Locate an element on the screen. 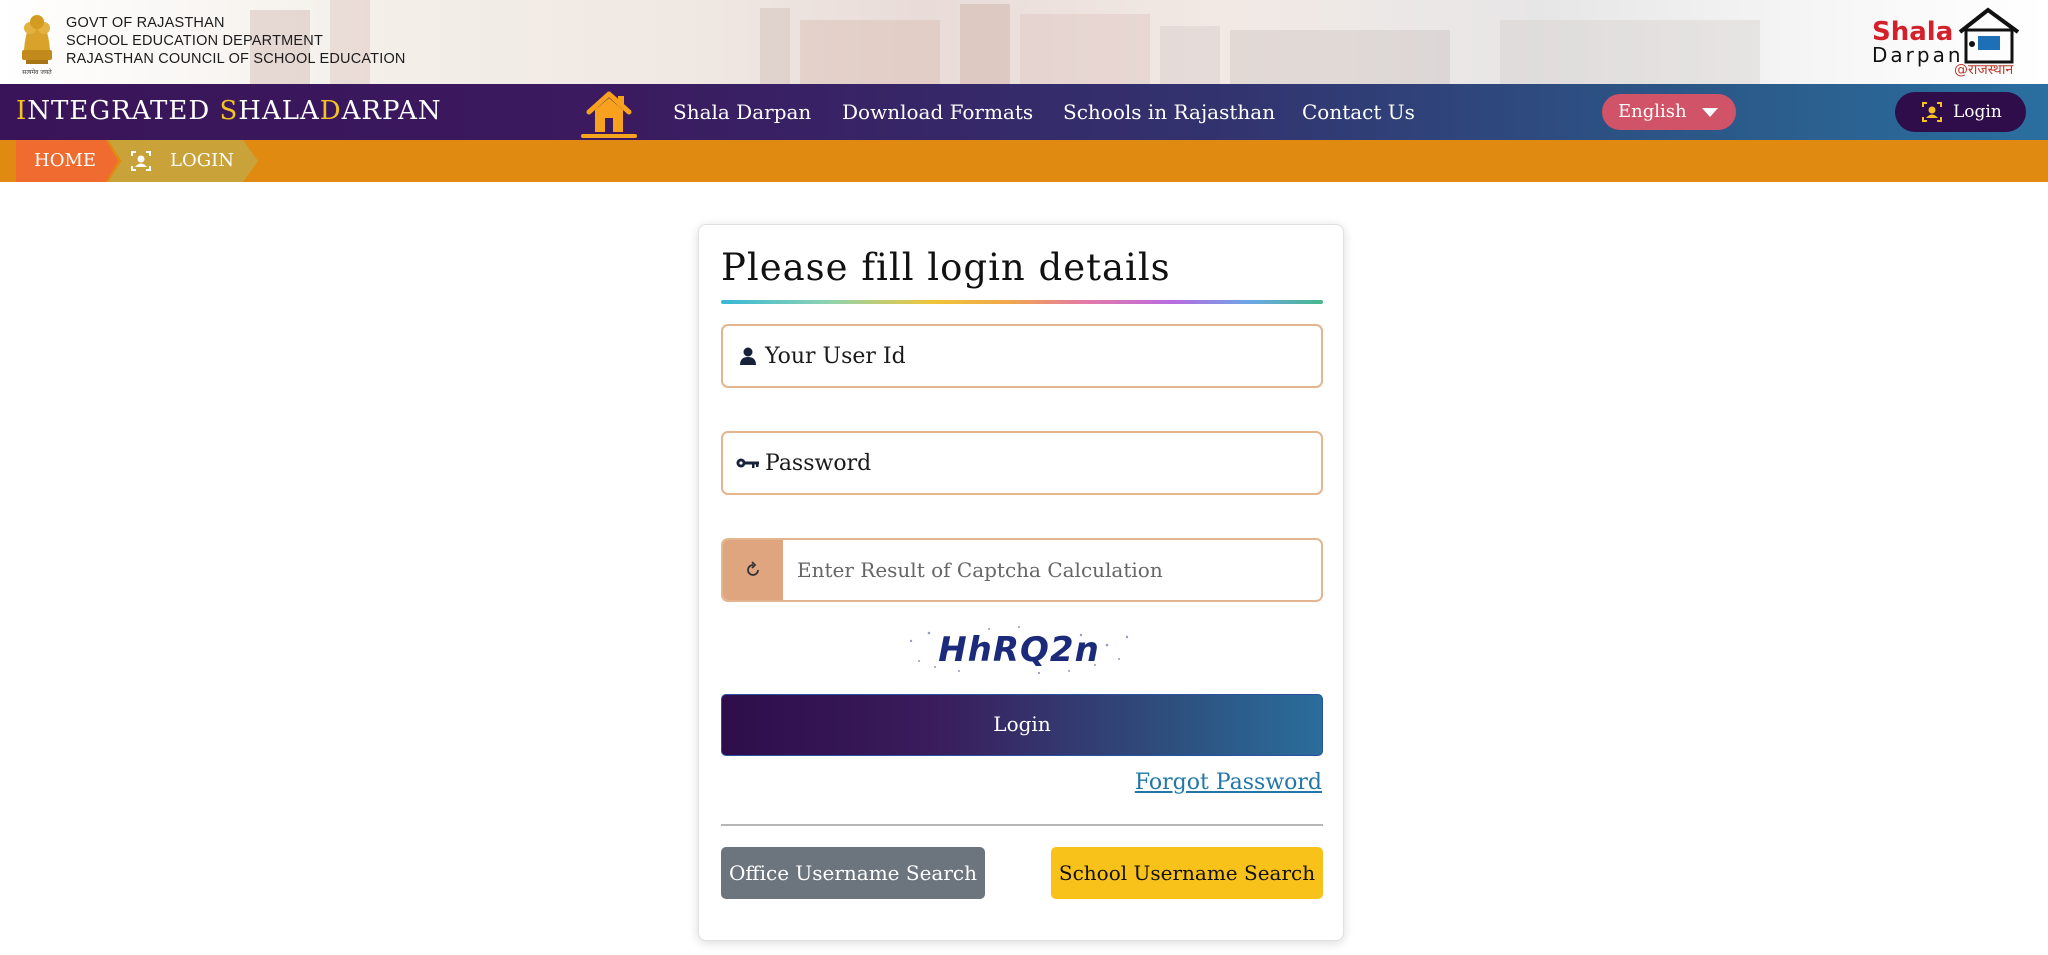  captcha-text: HhRQ2n is located at coordinates (1019, 650).